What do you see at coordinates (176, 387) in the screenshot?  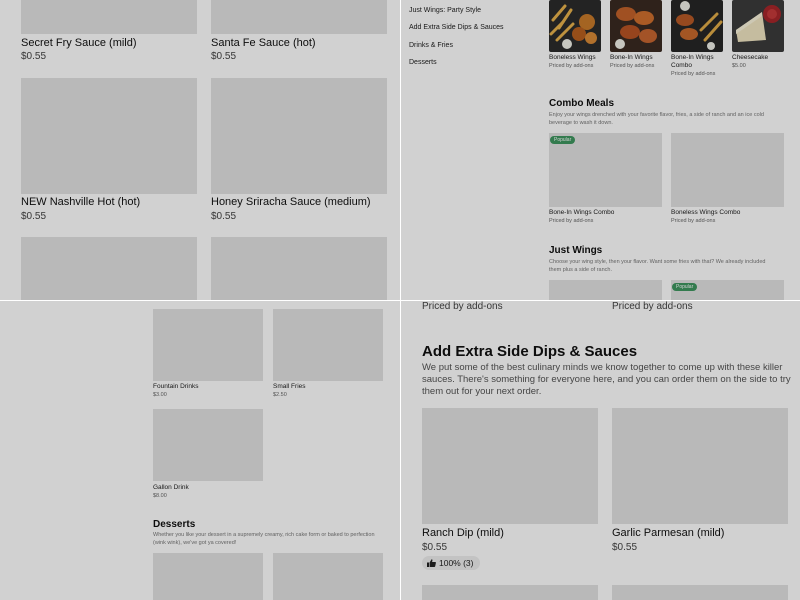 I see `item-name: Fountain Drinks` at bounding box center [176, 387].